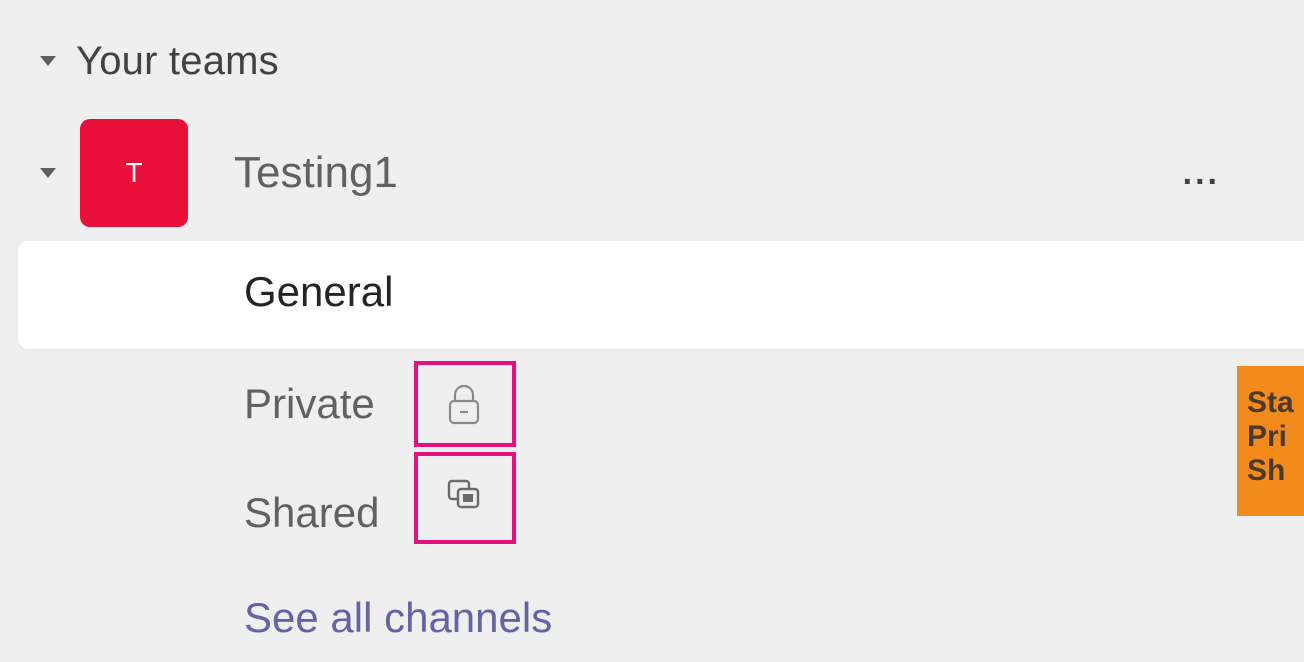 This screenshot has height=662, width=1304. What do you see at coordinates (1270, 402) in the screenshot?
I see `callout-line: Sta` at bounding box center [1270, 402].